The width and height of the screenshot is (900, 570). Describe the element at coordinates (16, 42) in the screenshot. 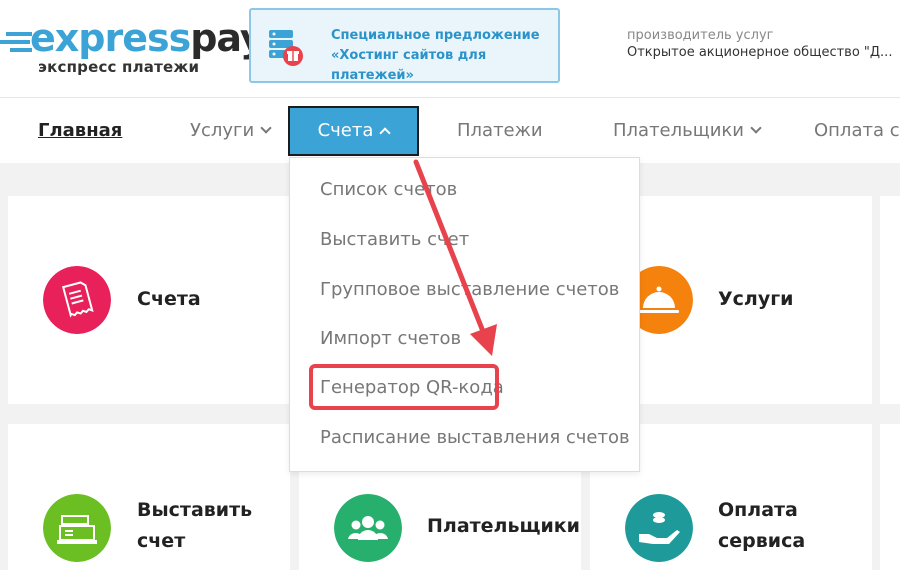

I see `logo-speed-lines-icon` at that location.